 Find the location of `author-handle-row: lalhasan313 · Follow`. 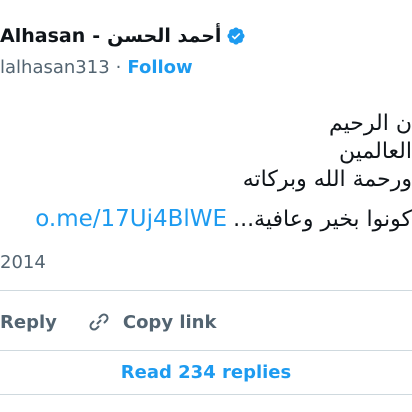

author-handle-row: lalhasan313 · Follow is located at coordinates (96, 67).